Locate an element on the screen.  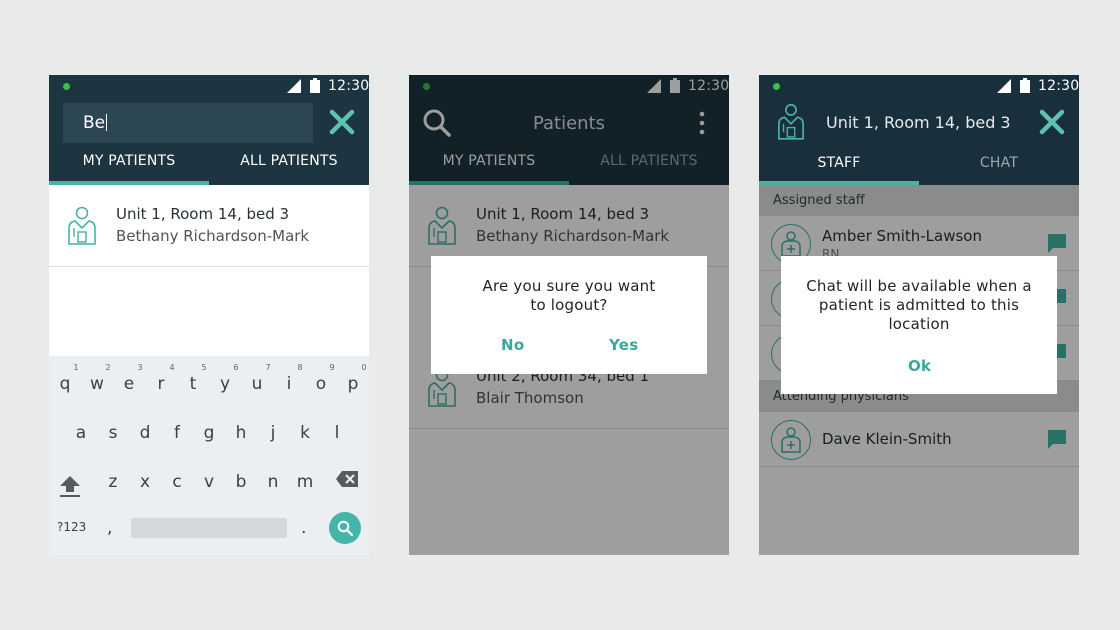
patient-tabs: MY PATIENTS ALL PATIENTS is located at coordinates (209, 165).